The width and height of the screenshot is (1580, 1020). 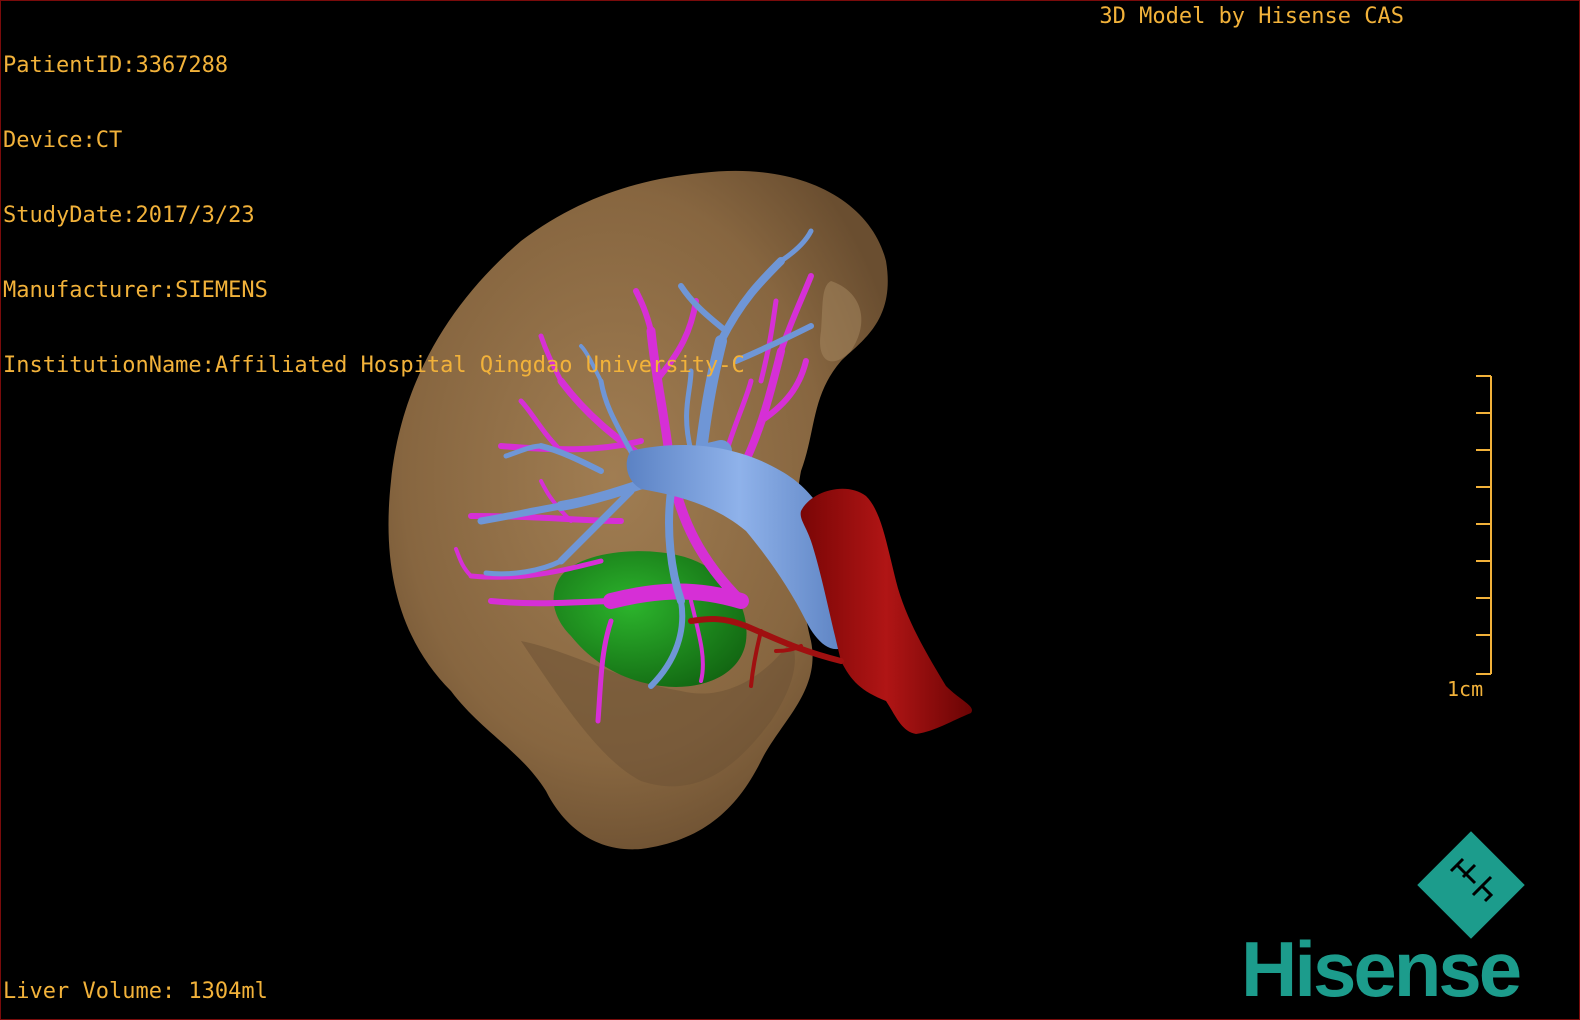 What do you see at coordinates (1471, 885) in the screenshot?
I see `brand-emblem` at bounding box center [1471, 885].